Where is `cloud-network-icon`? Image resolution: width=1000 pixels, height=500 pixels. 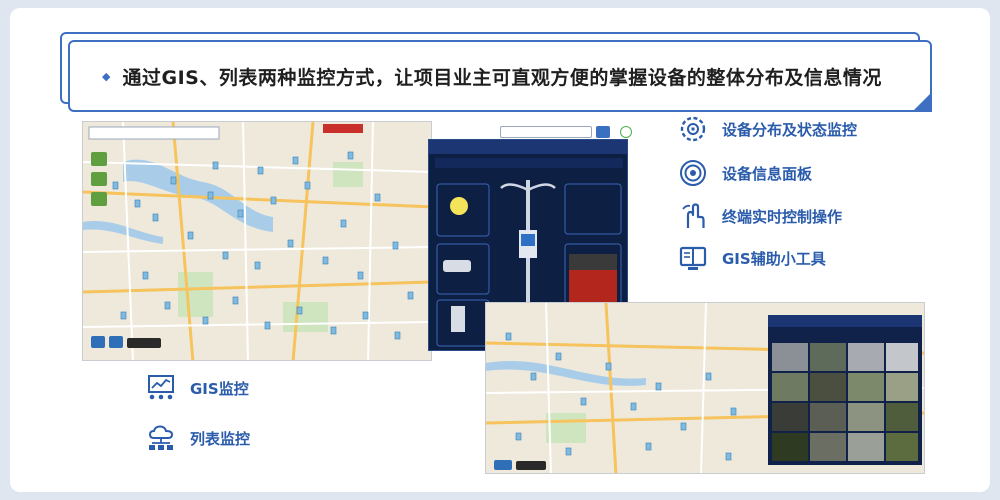
cloud-network-icon is located at coordinates (161, 437).